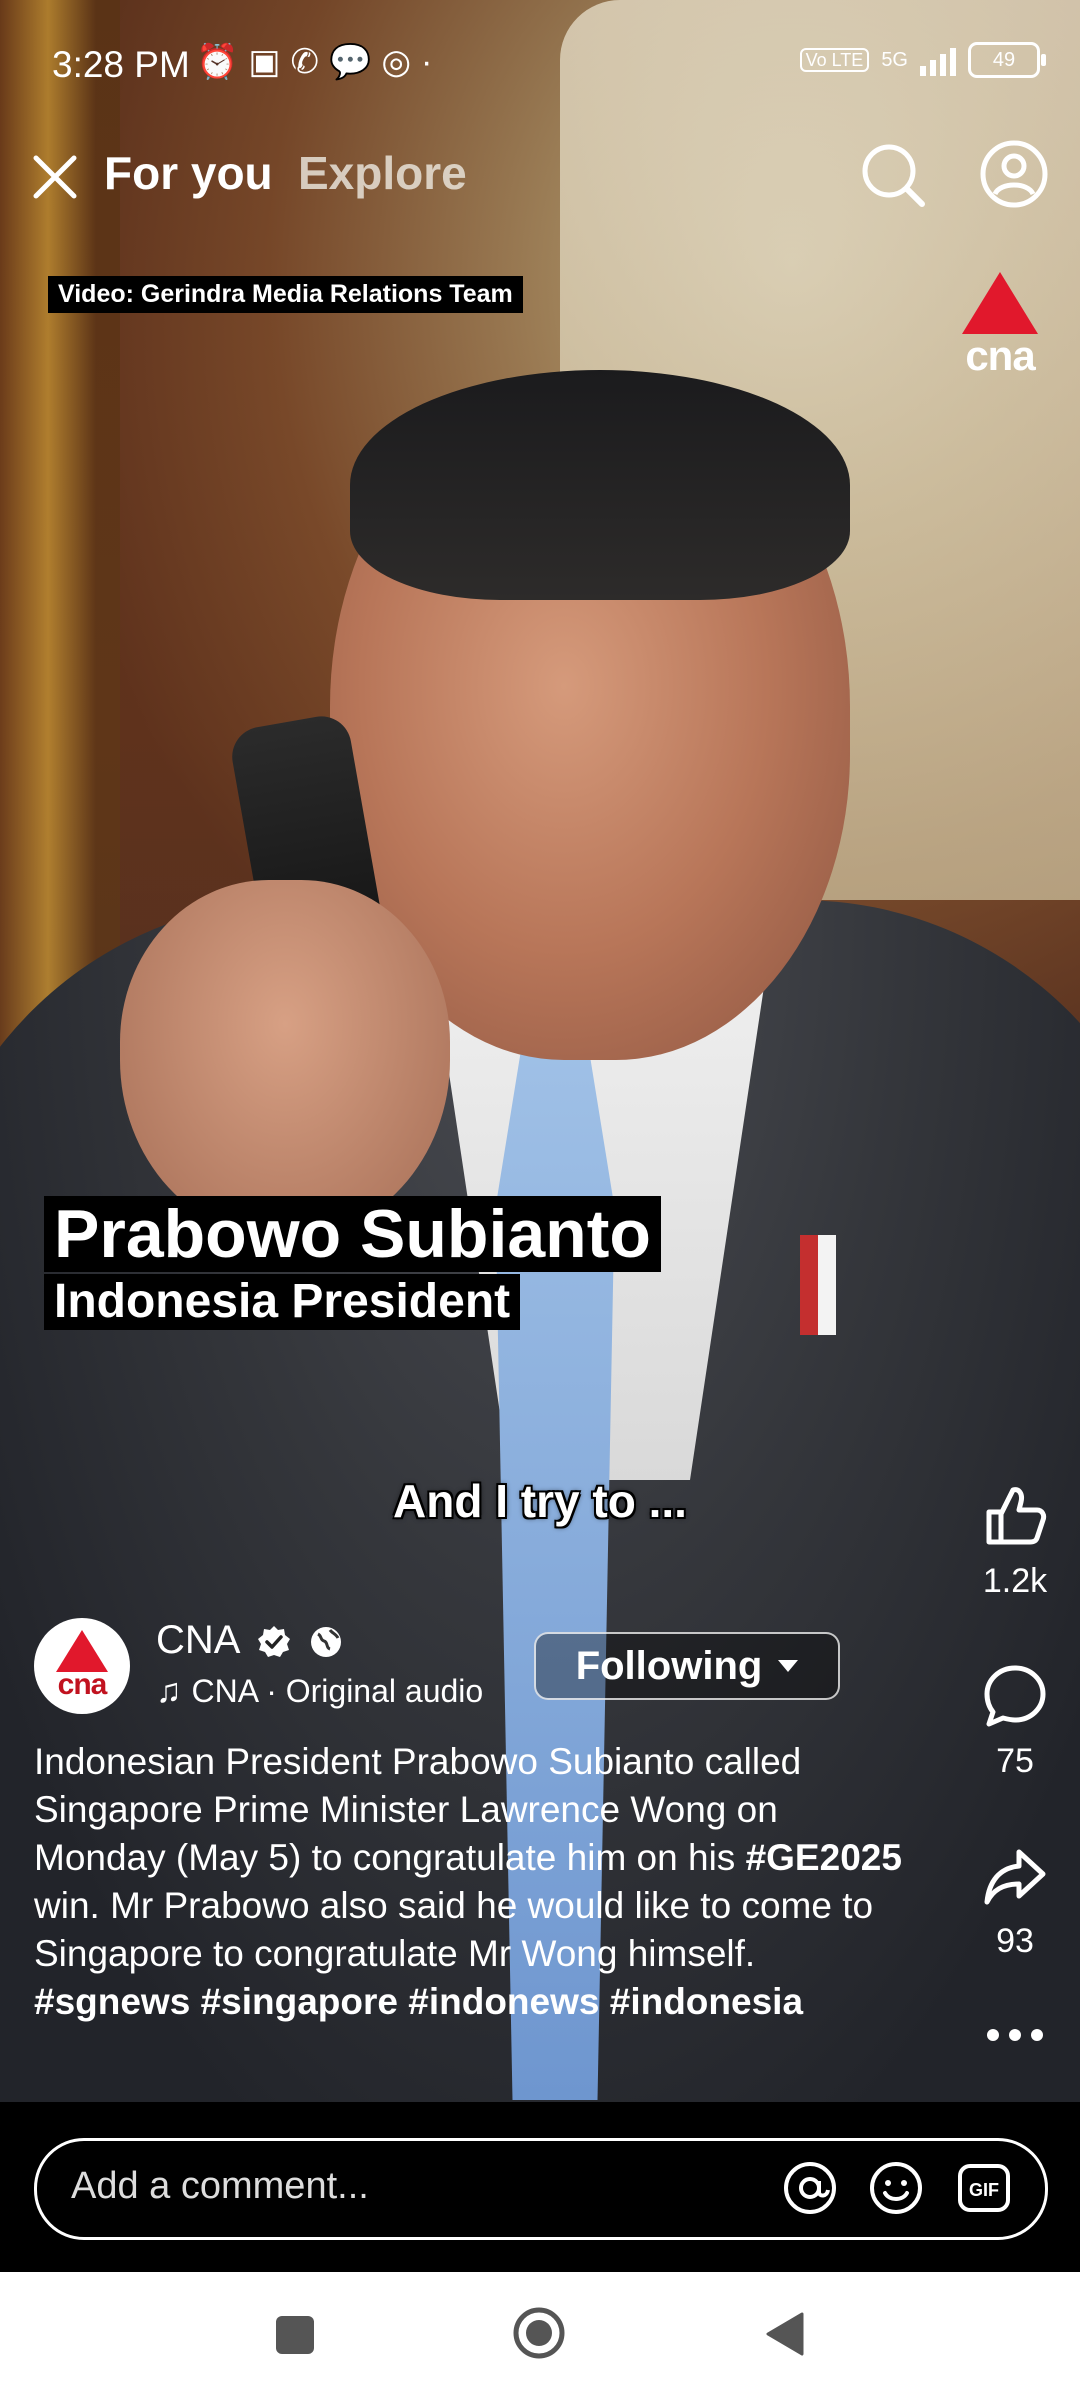  Describe the element at coordinates (282, 1302) in the screenshot. I see `lower-third-title: Indonesia President` at that location.